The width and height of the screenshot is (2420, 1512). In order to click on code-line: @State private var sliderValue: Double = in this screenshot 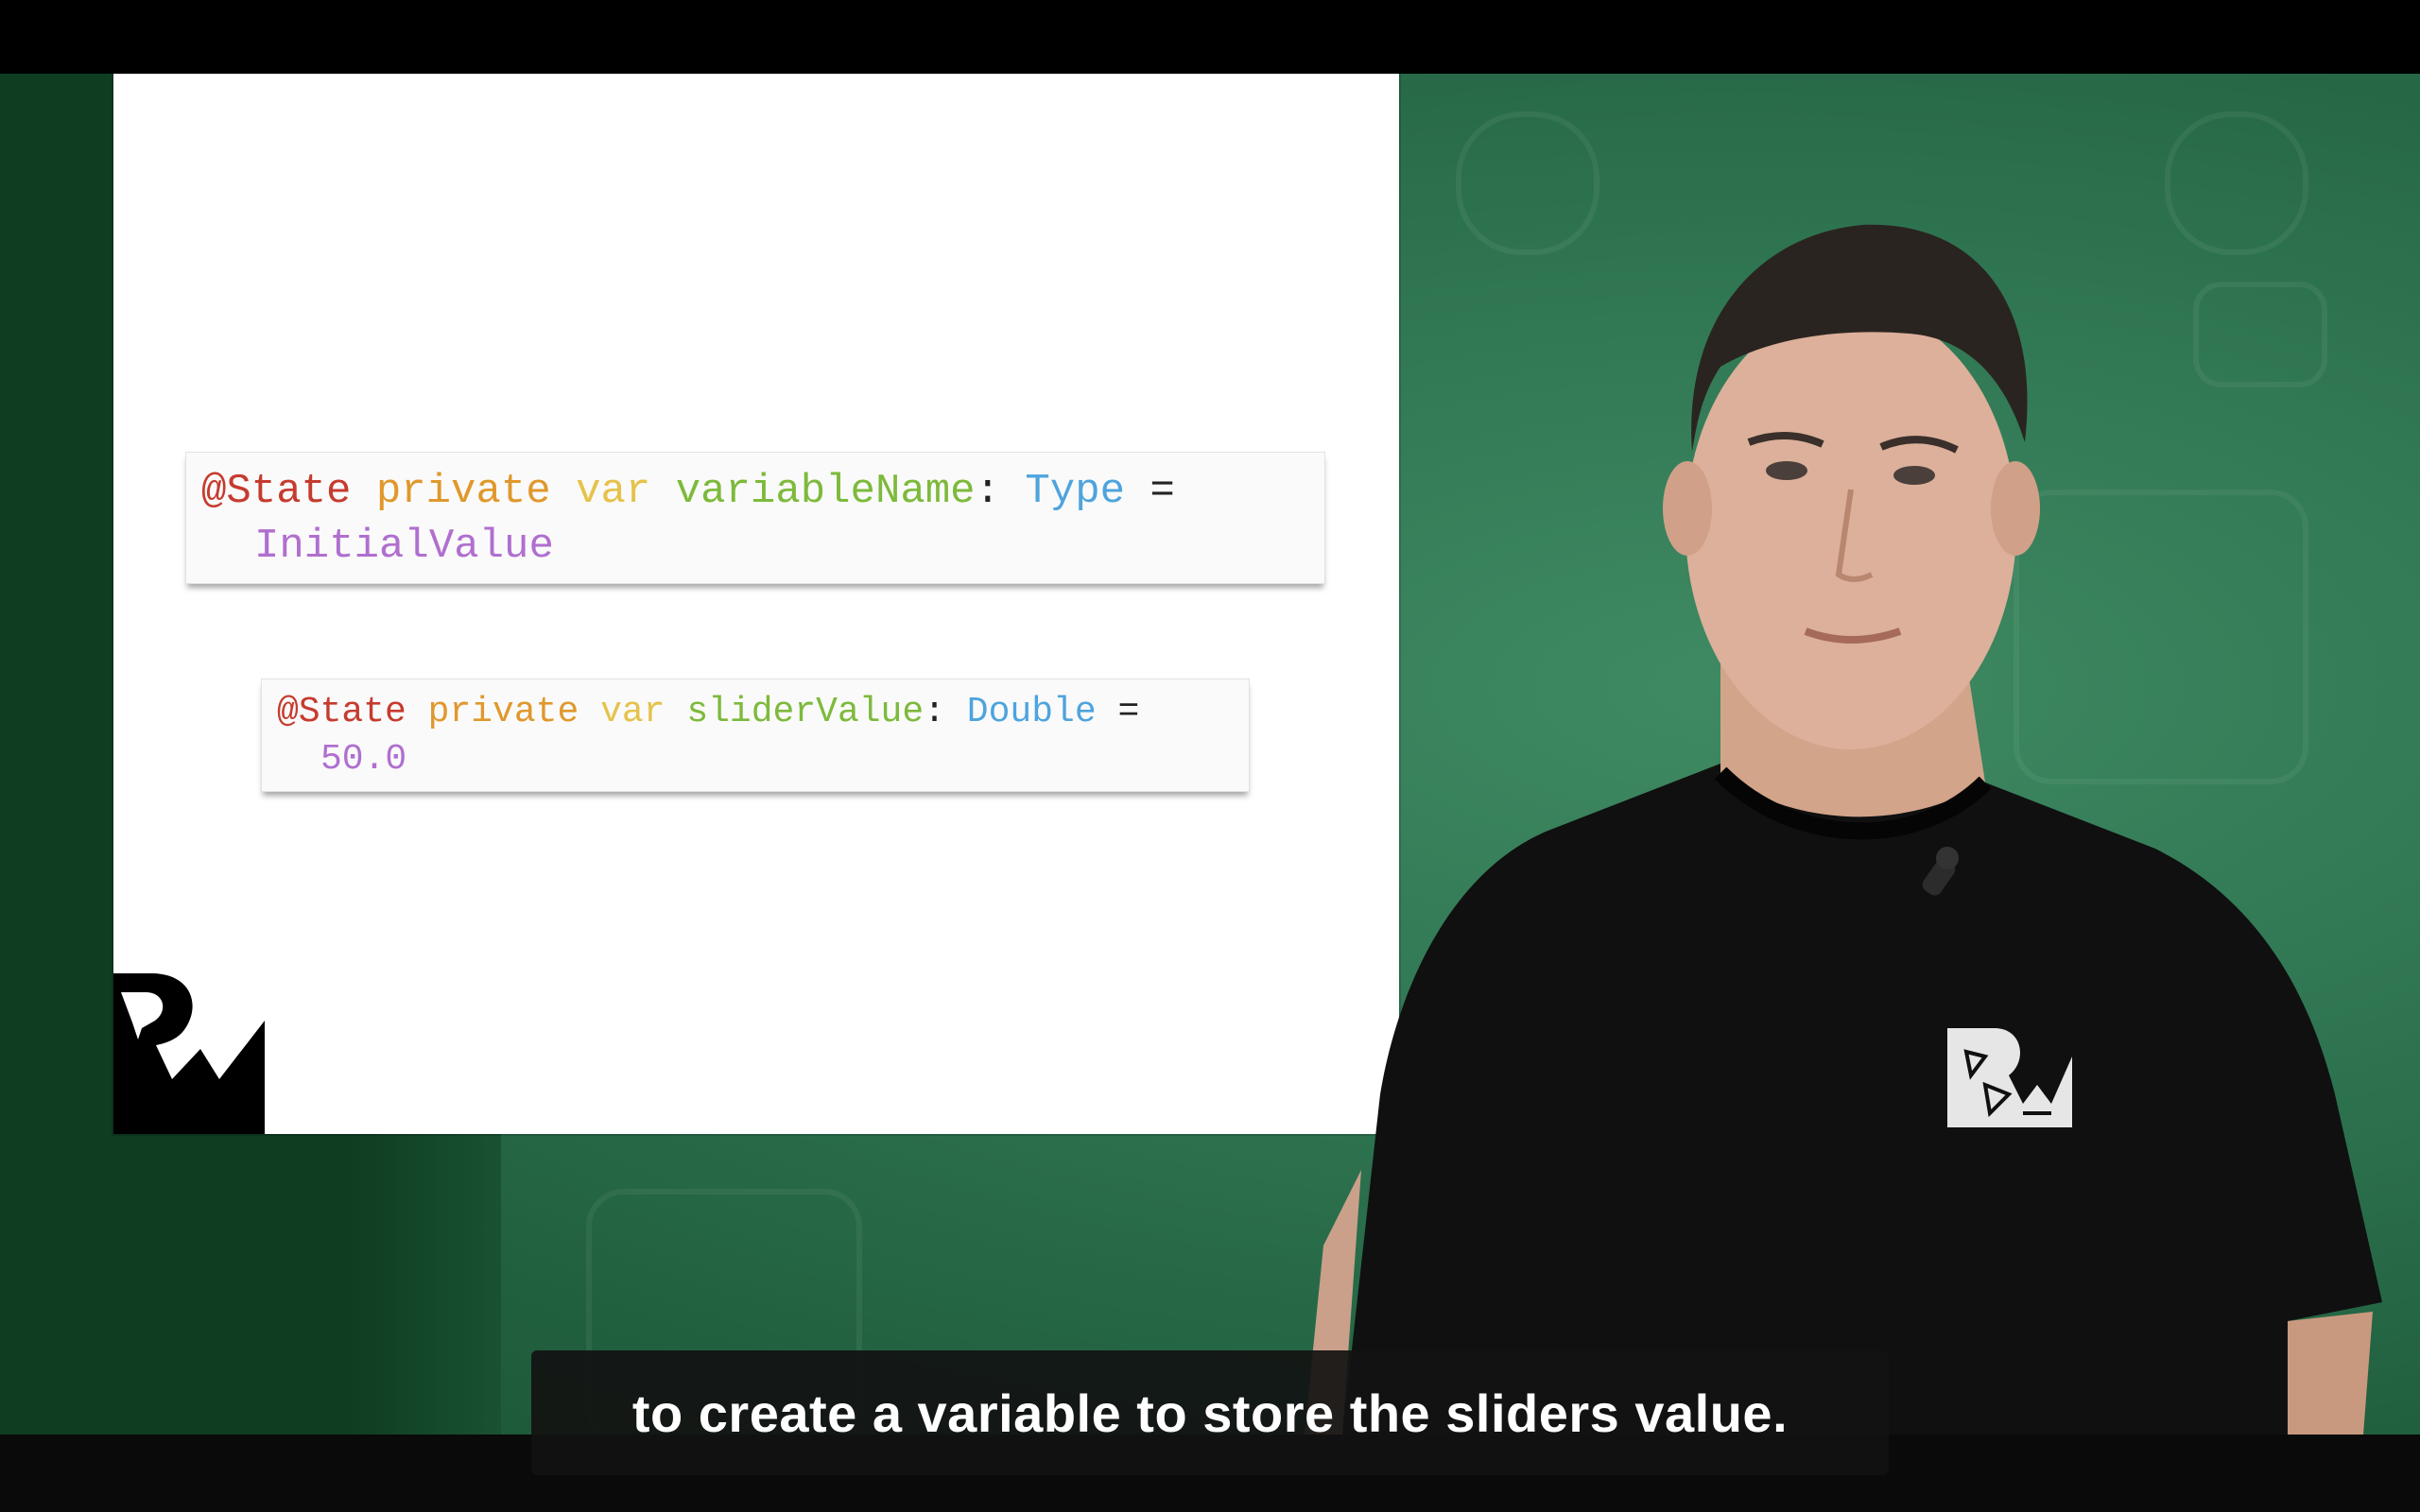, I will do `click(708, 712)`.